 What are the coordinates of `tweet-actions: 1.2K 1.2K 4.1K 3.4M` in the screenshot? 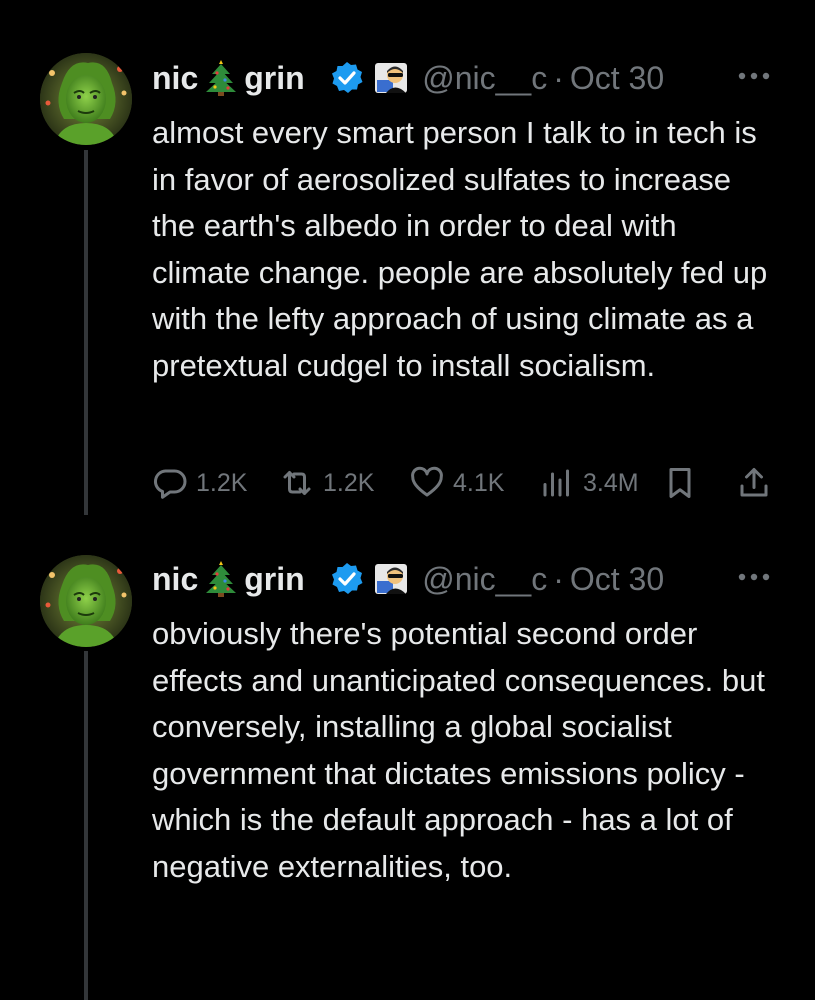 It's located at (467, 483).